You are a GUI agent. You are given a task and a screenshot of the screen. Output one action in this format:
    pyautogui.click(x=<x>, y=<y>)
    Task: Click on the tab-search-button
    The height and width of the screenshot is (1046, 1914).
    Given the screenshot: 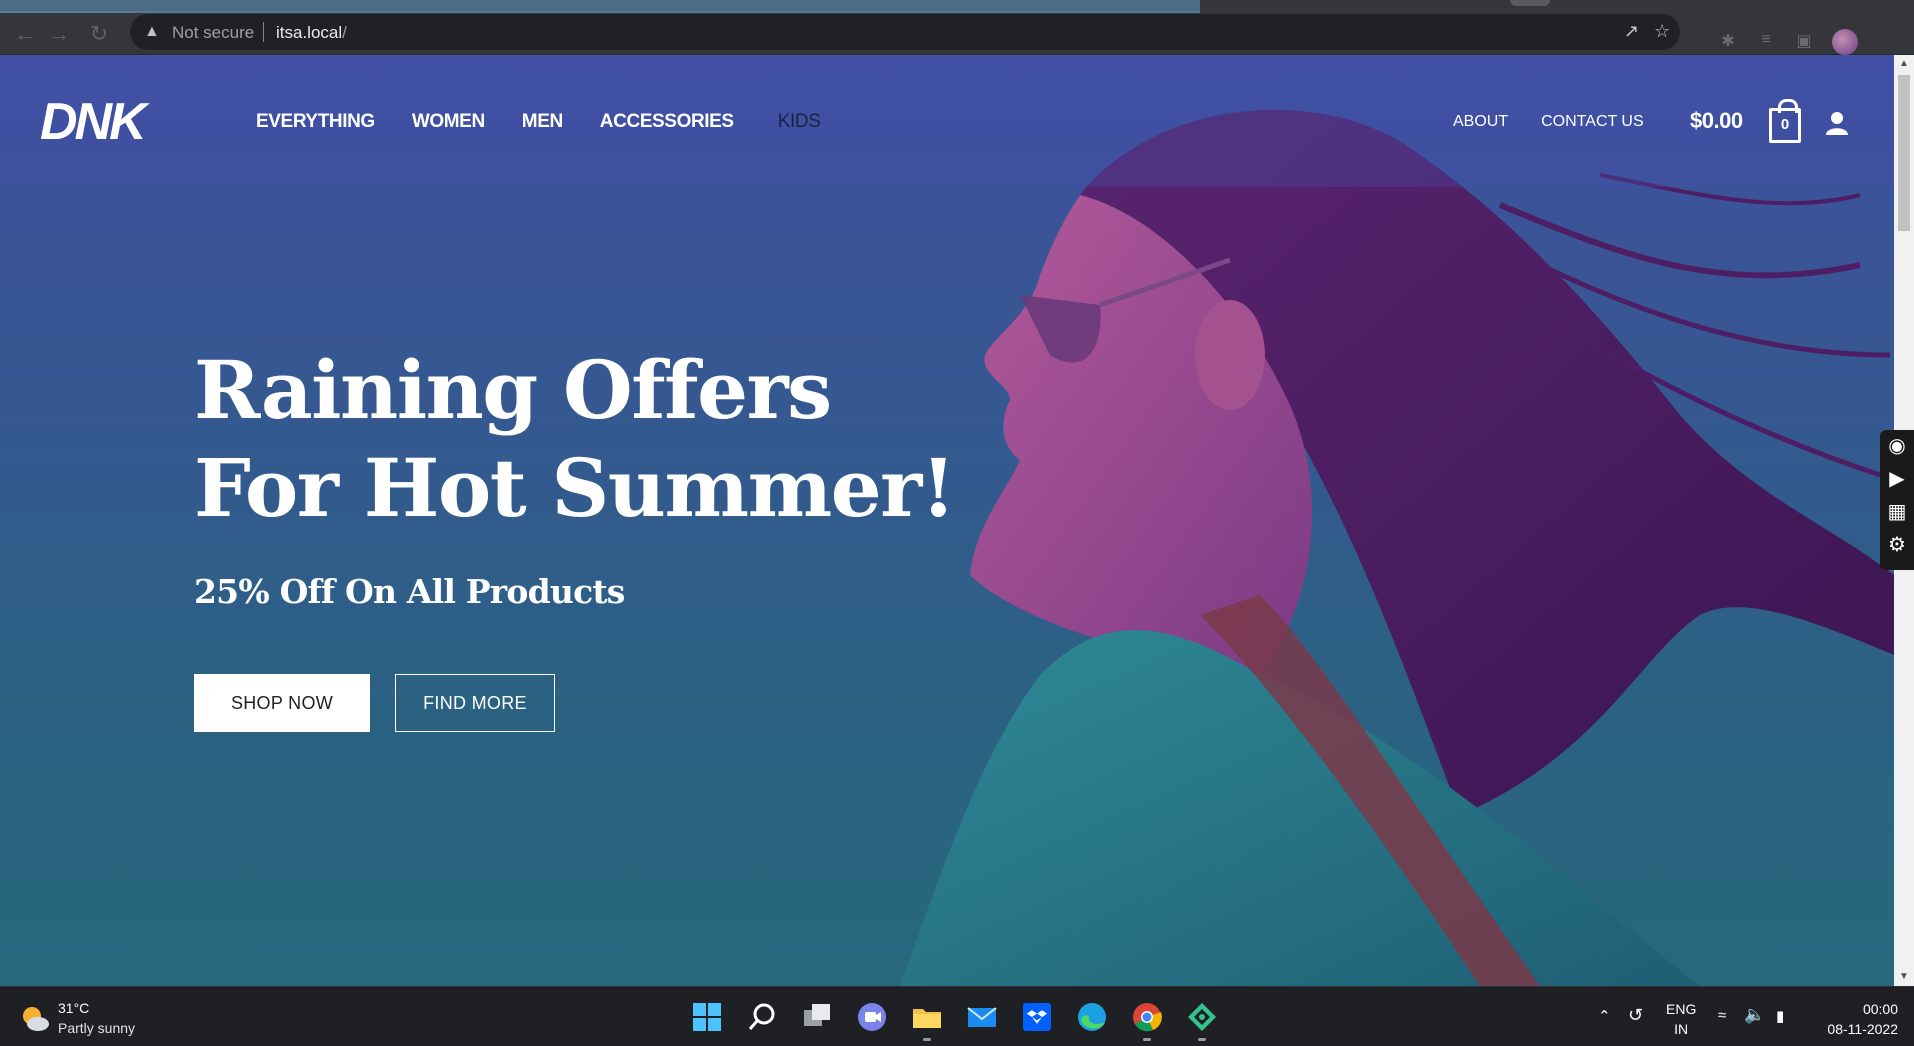 What is the action you would take?
    pyautogui.click(x=1530, y=3)
    